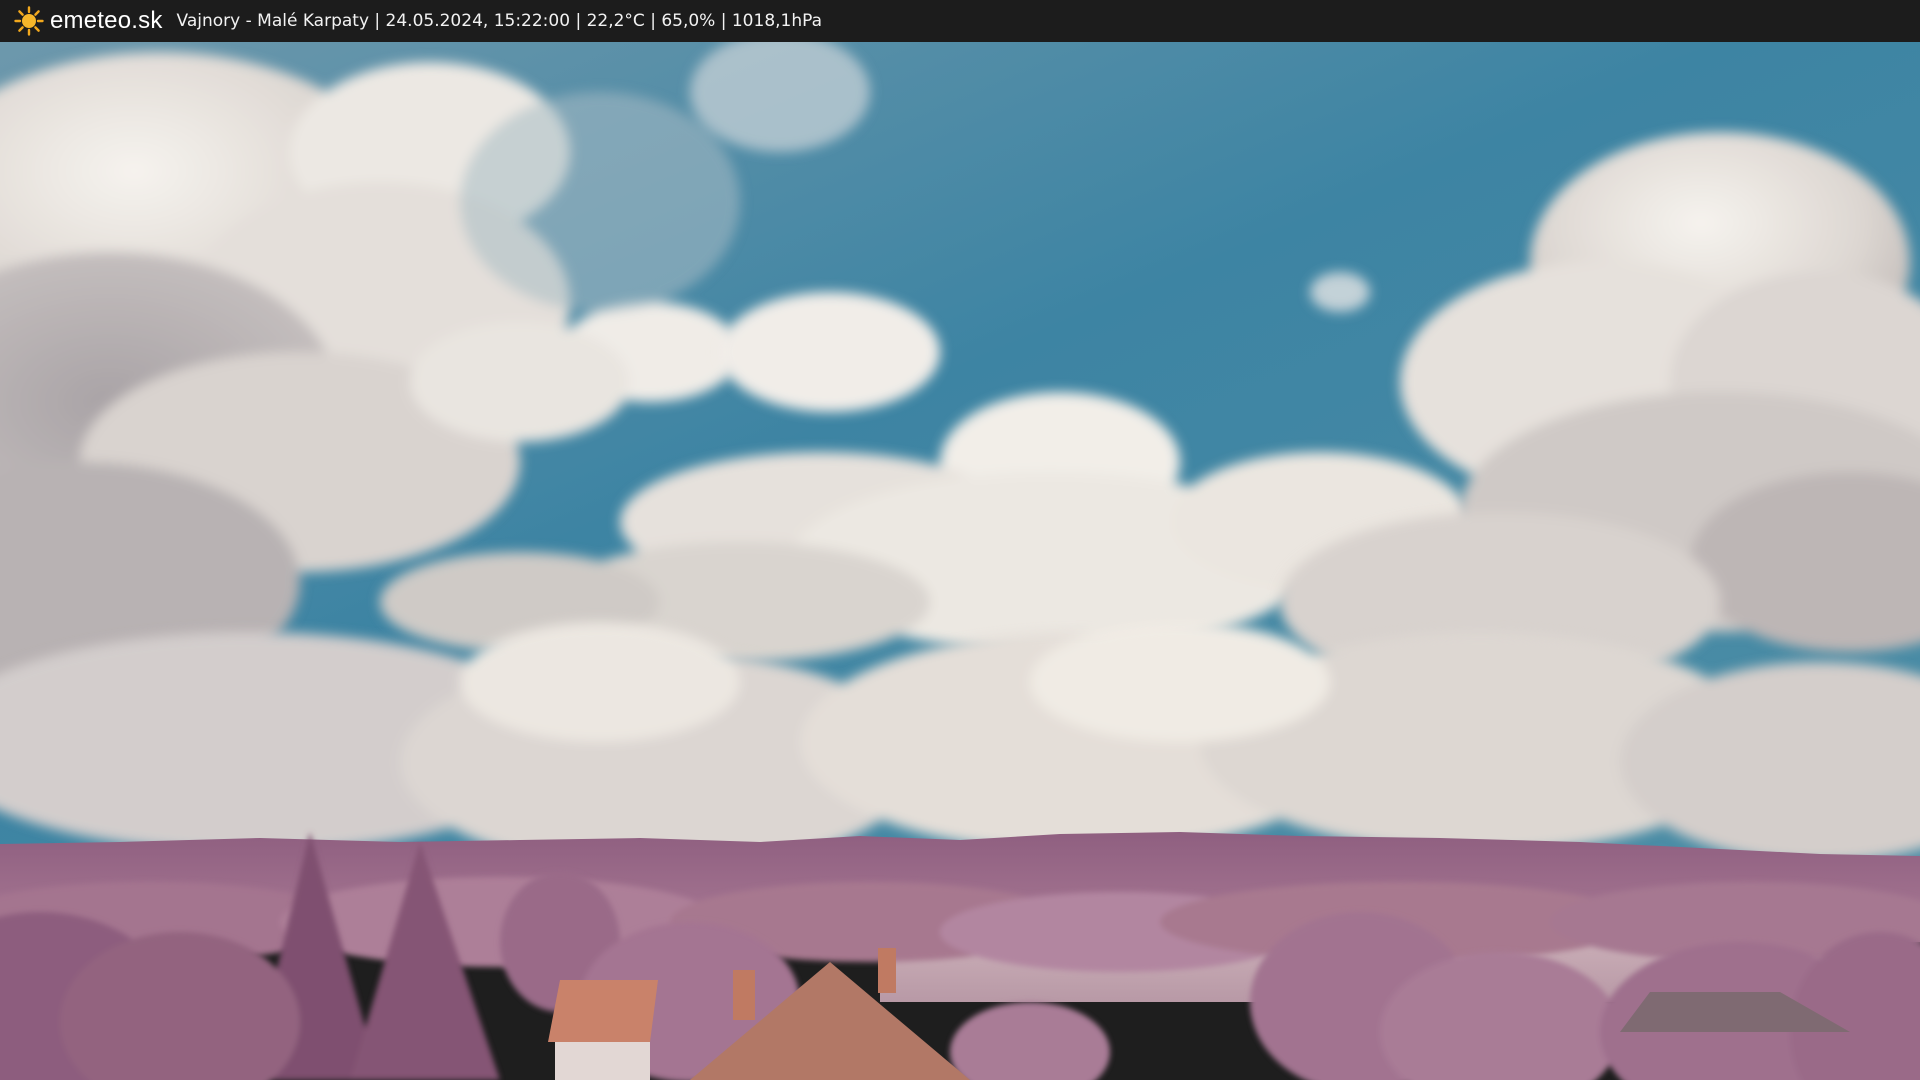 The height and width of the screenshot is (1080, 1920). What do you see at coordinates (603, 1030) in the screenshot?
I see `house-roof-left` at bounding box center [603, 1030].